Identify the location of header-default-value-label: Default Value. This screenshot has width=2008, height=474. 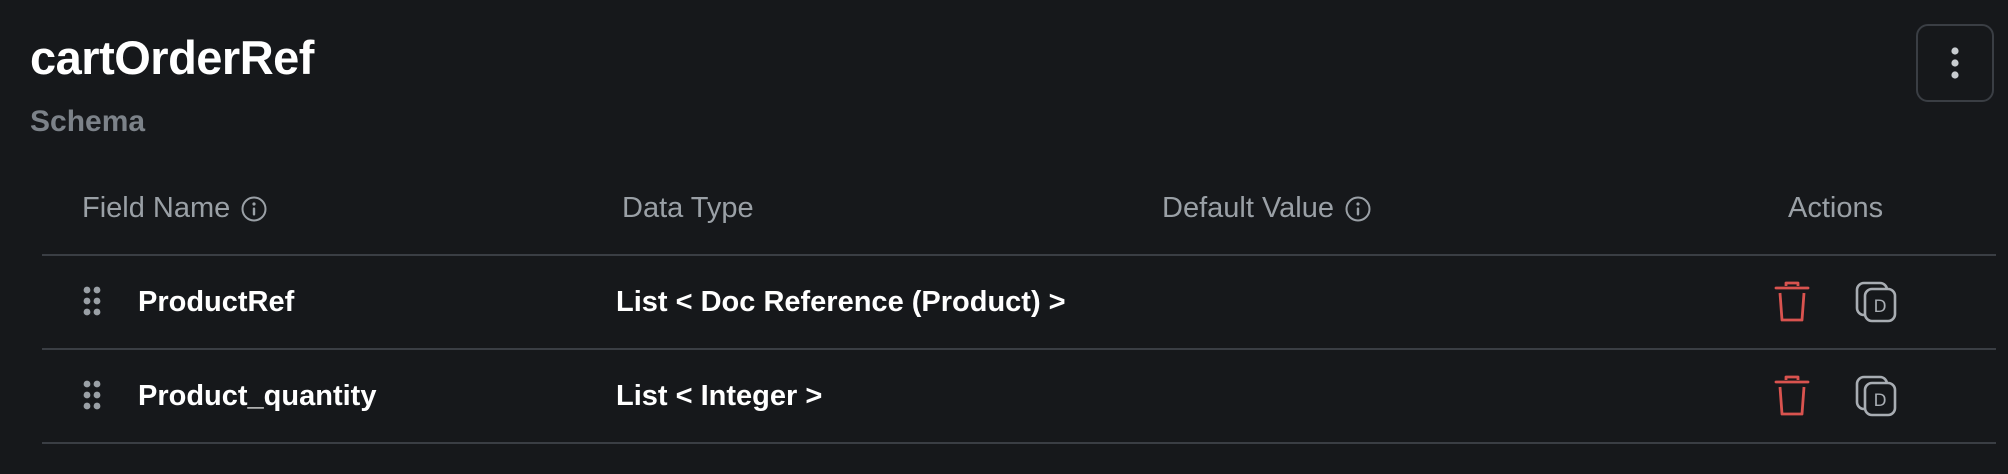
(1248, 208).